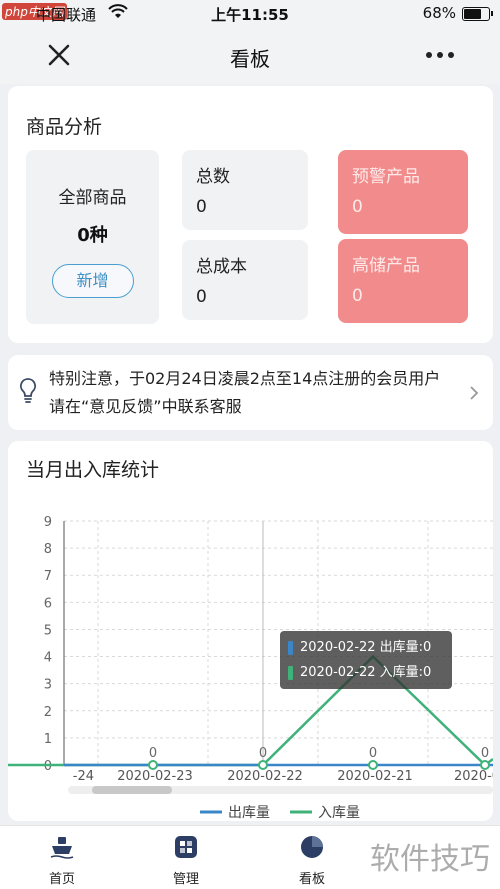 The height and width of the screenshot is (889, 500). I want to click on y-tick-label: 7, so click(48, 576).